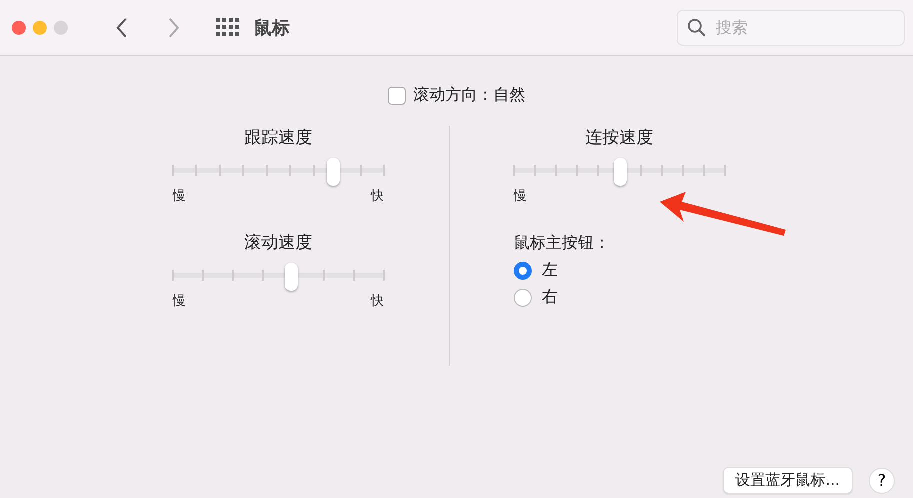  What do you see at coordinates (550, 270) in the screenshot?
I see `radio-label: 左` at bounding box center [550, 270].